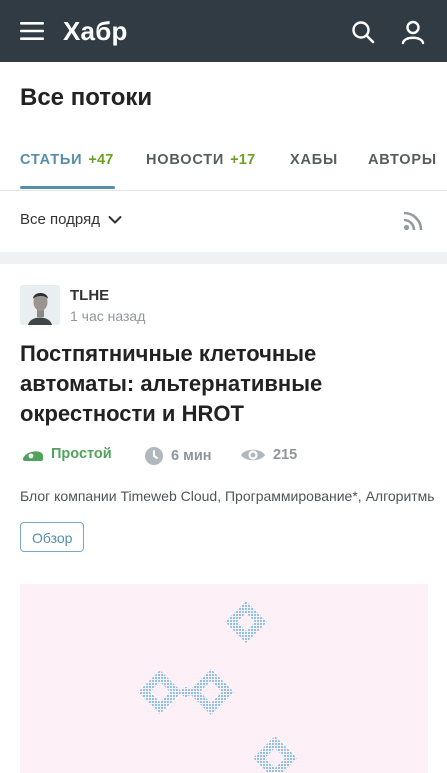 Image resolution: width=447 pixels, height=773 pixels. I want to click on tag-review-button: Обзор, so click(52, 537).